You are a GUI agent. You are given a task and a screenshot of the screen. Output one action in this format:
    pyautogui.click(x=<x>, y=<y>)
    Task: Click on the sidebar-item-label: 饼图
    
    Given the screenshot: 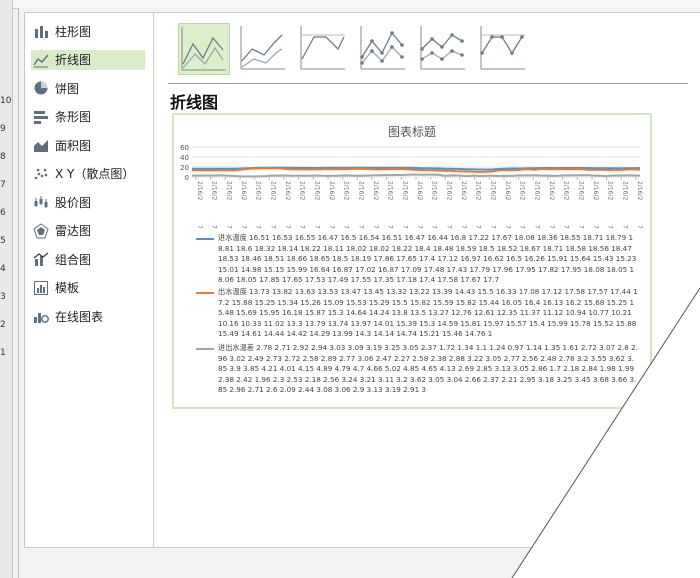 What is the action you would take?
    pyautogui.click(x=67, y=88)
    